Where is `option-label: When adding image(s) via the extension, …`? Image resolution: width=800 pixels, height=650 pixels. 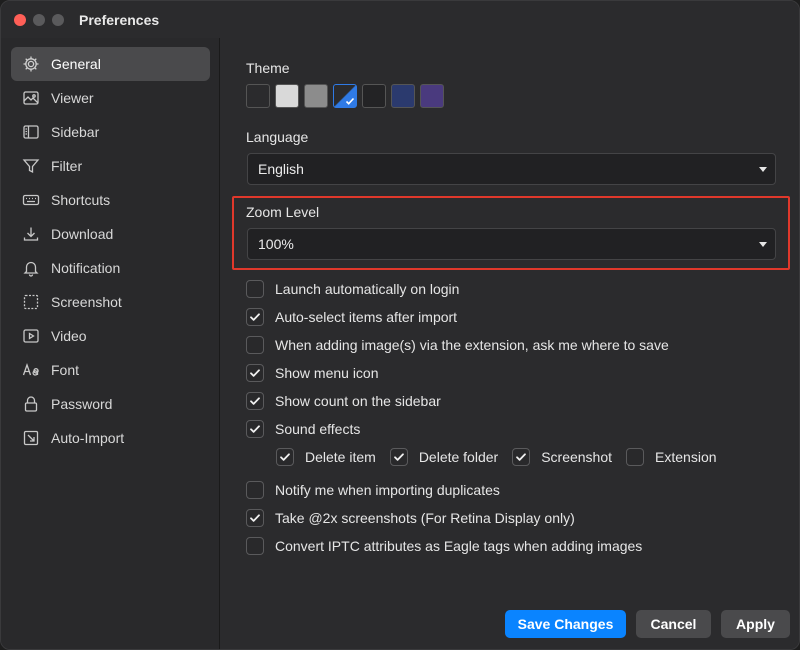
option-label: When adding image(s) via the extension, … is located at coordinates (472, 345).